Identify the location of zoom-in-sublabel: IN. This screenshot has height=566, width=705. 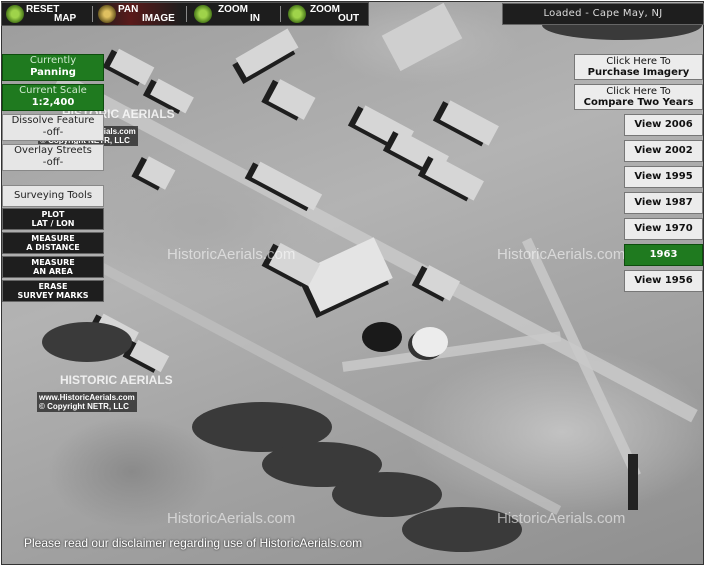
(255, 18).